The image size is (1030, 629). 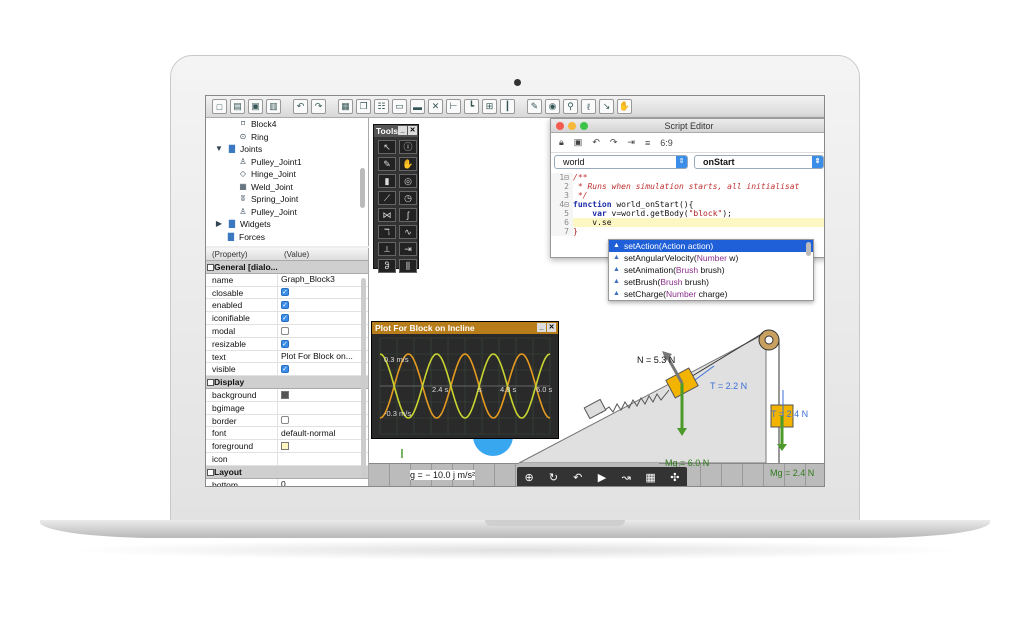 What do you see at coordinates (687, 126) in the screenshot?
I see `editor-titlebar: Script Editor` at bounding box center [687, 126].